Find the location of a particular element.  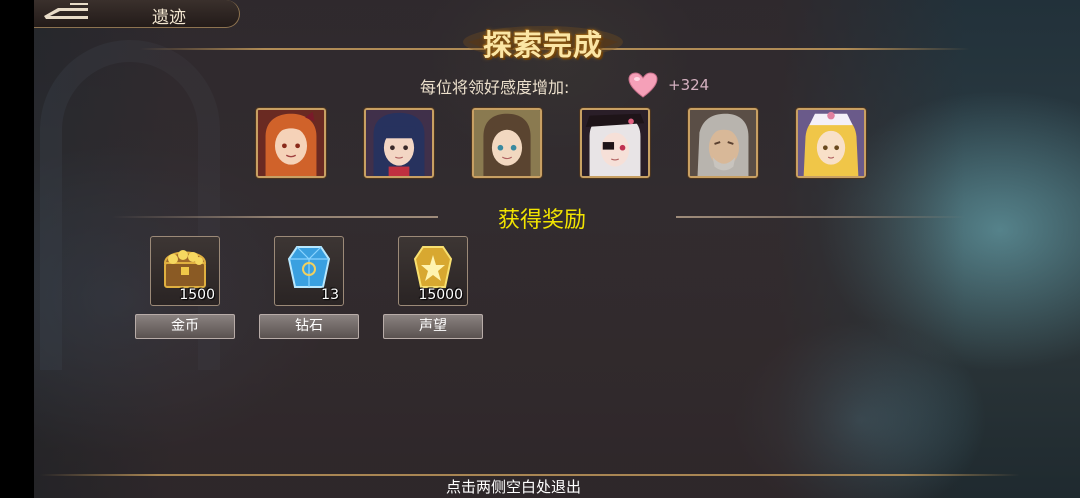

rewards-divider-left is located at coordinates (275, 217).